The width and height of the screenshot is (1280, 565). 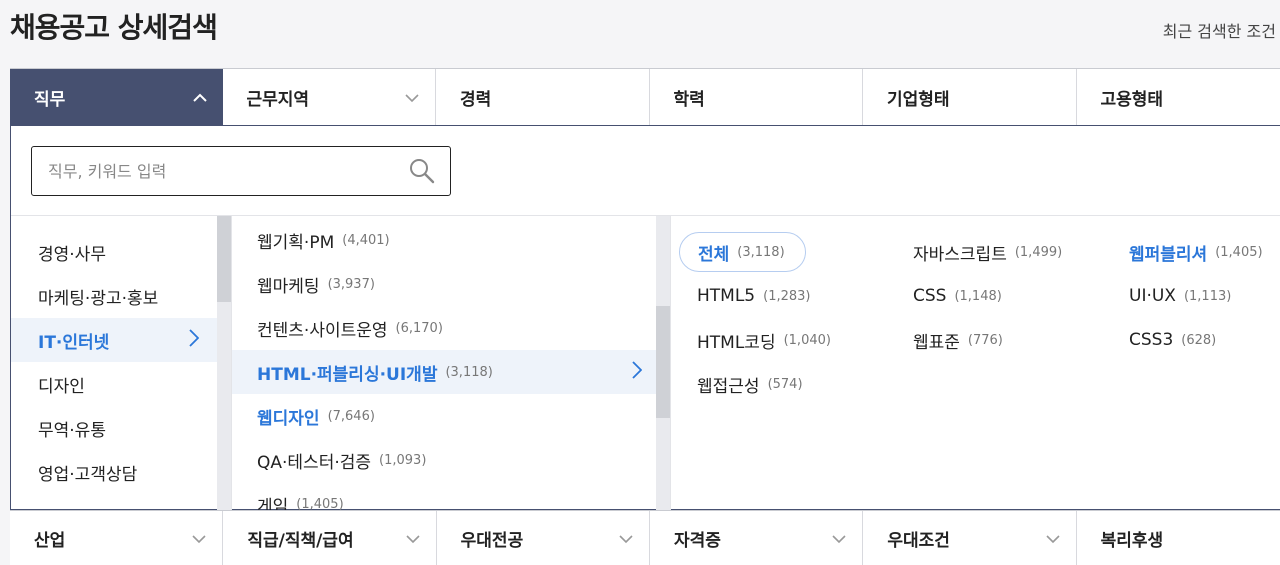 What do you see at coordinates (320, 503) in the screenshot?
I see `subcategory-count: (1,405)` at bounding box center [320, 503].